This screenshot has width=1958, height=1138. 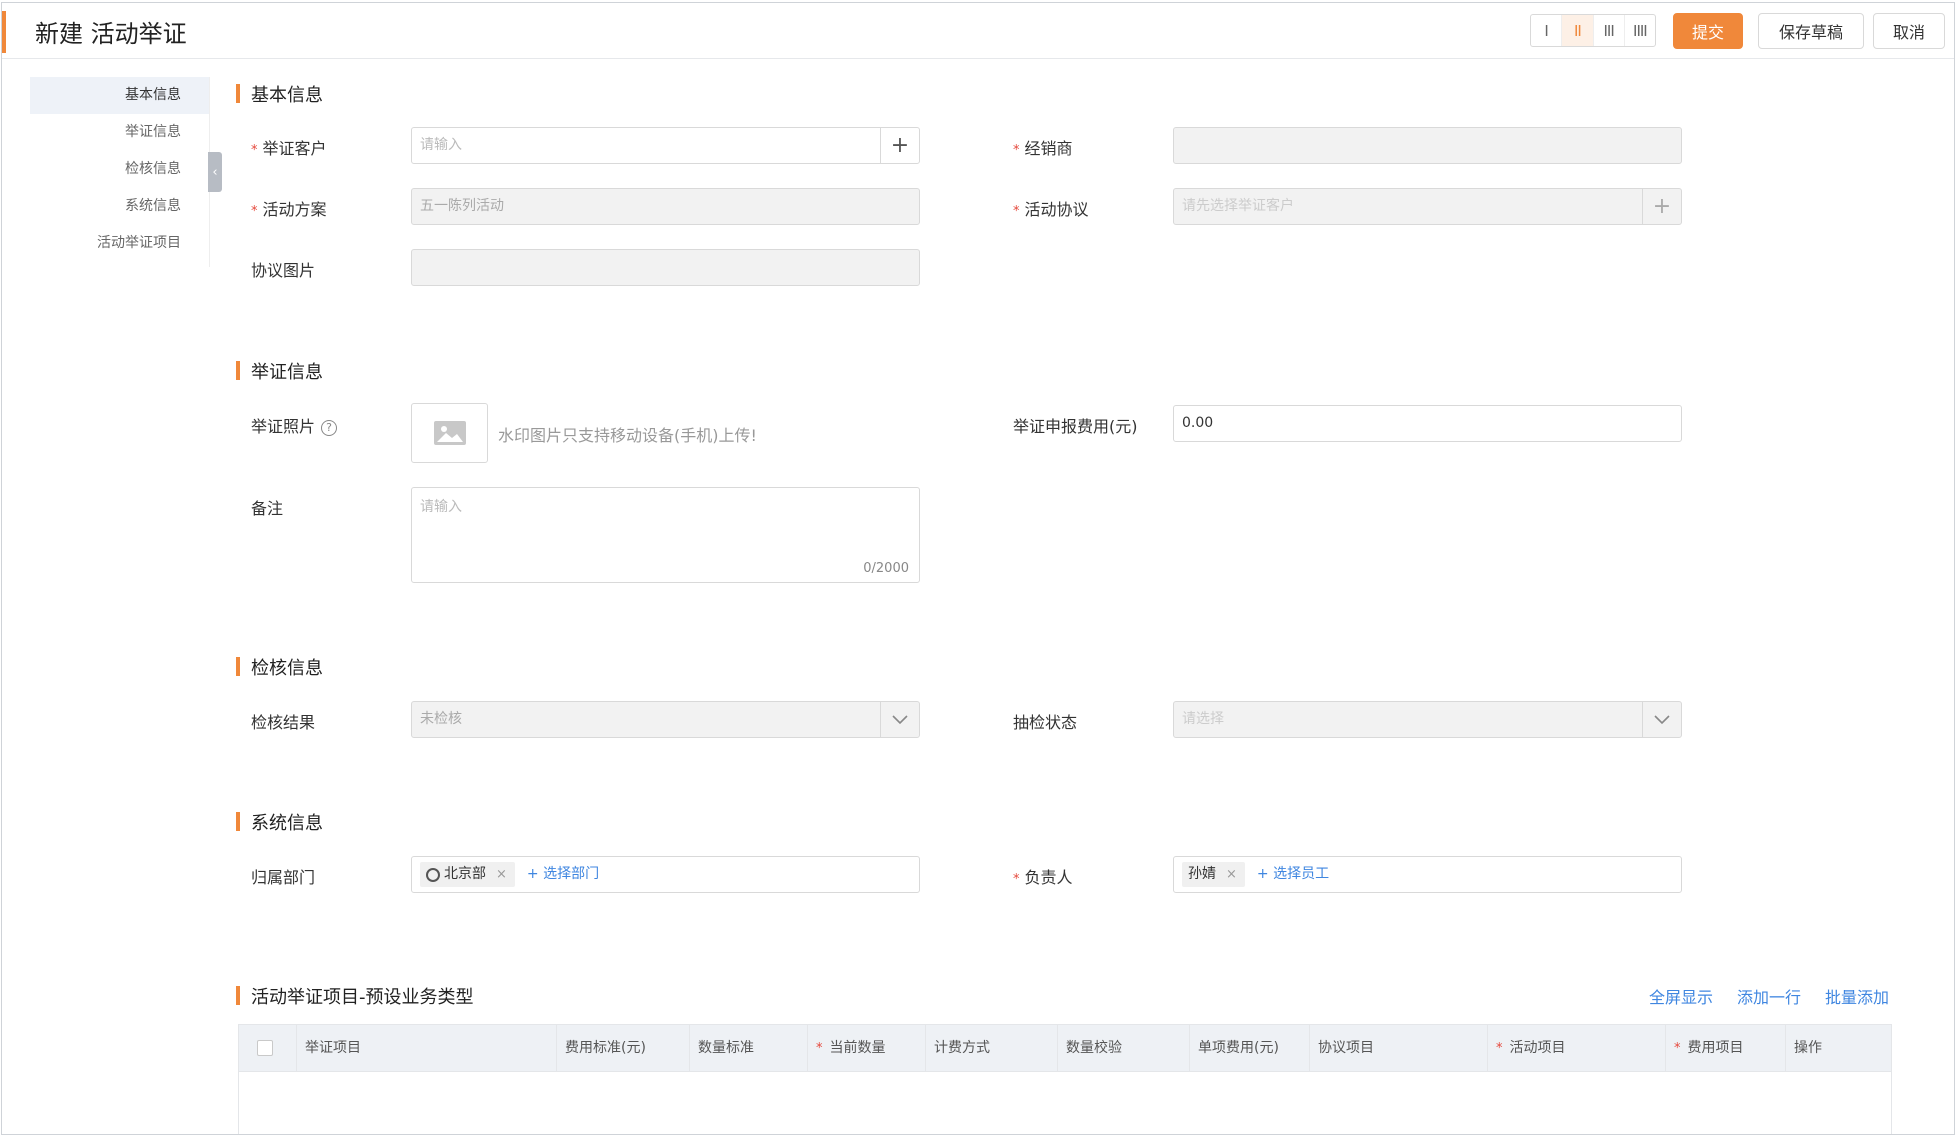 I want to click on column-header: * 费用项目, so click(x=1726, y=1048).